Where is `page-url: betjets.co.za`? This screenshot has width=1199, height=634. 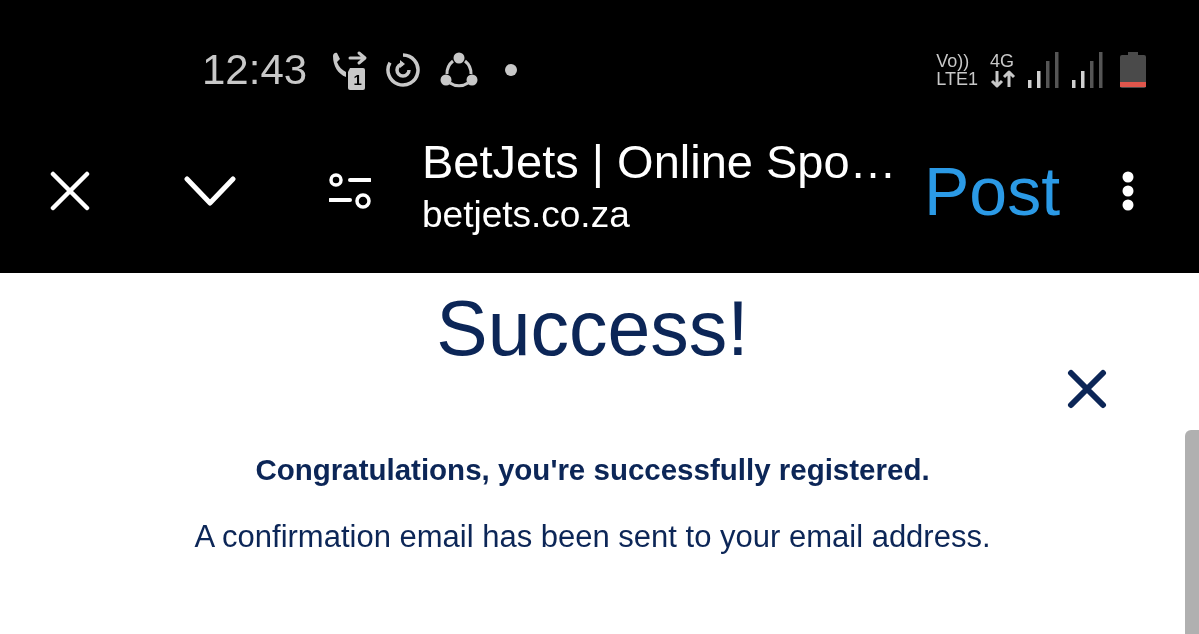
page-url: betjets.co.za is located at coordinates (526, 214).